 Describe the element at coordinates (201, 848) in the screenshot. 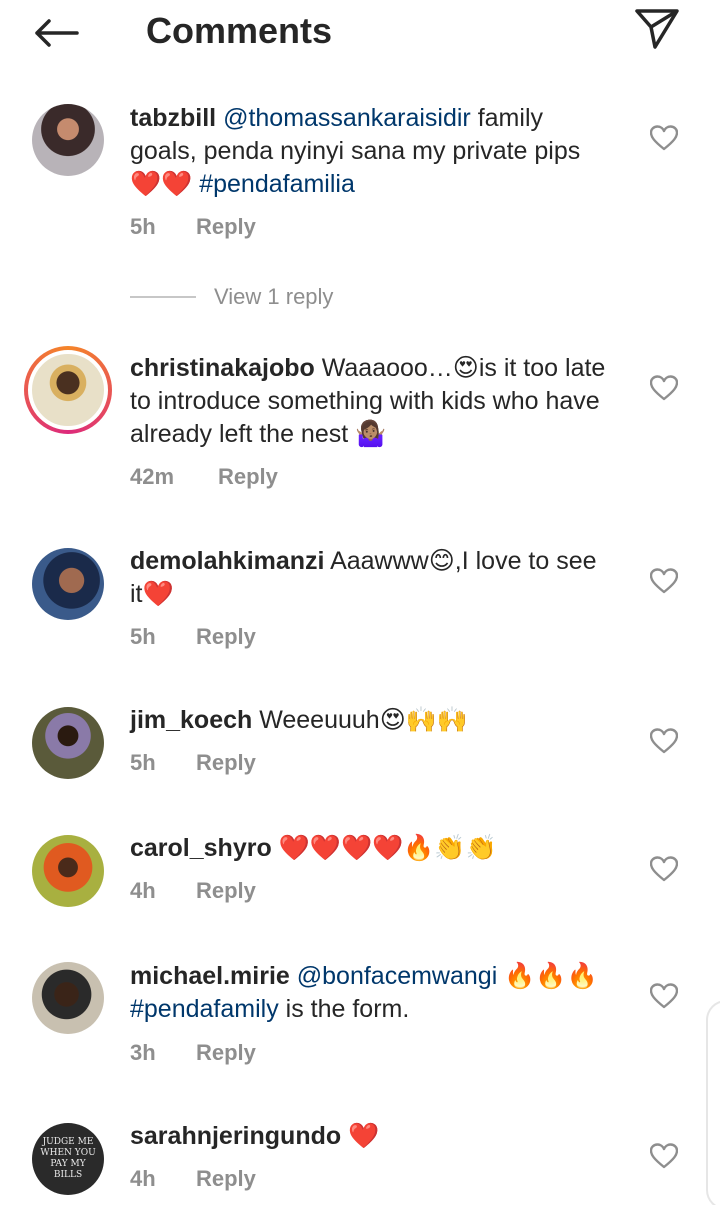

I see `username: carol_shyro` at that location.